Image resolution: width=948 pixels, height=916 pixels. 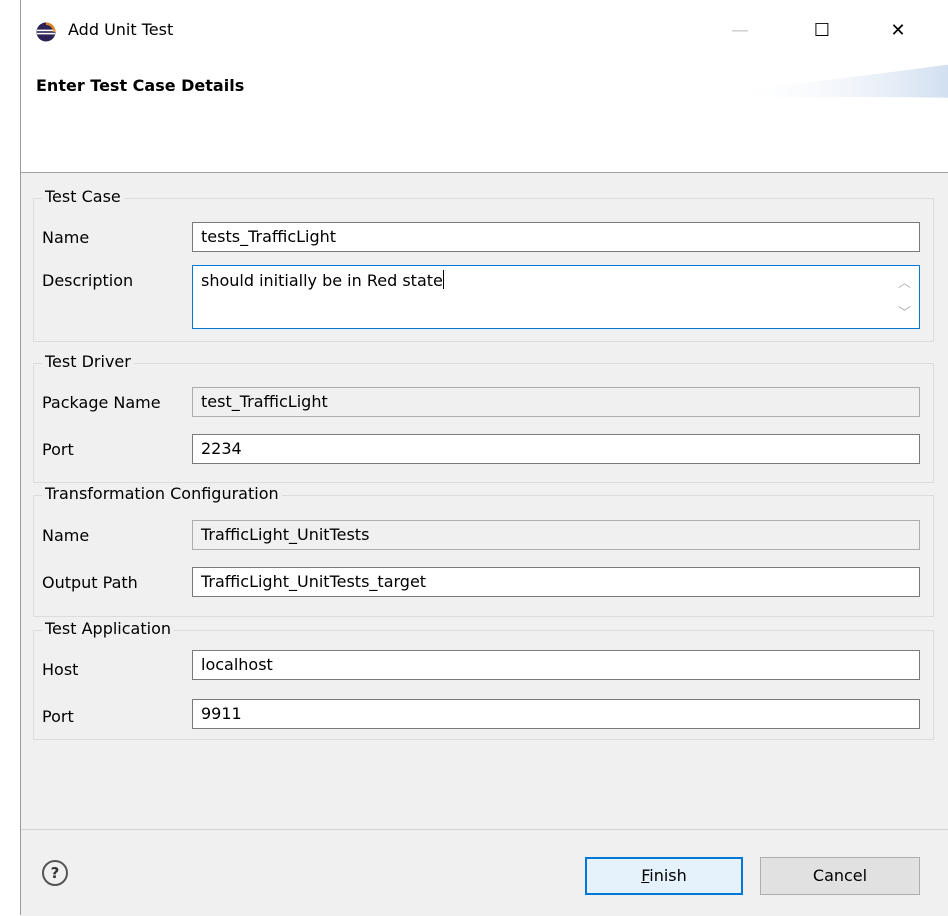 What do you see at coordinates (556, 297) in the screenshot?
I see `description-field: should initially be in Red state ︿ ﹀` at bounding box center [556, 297].